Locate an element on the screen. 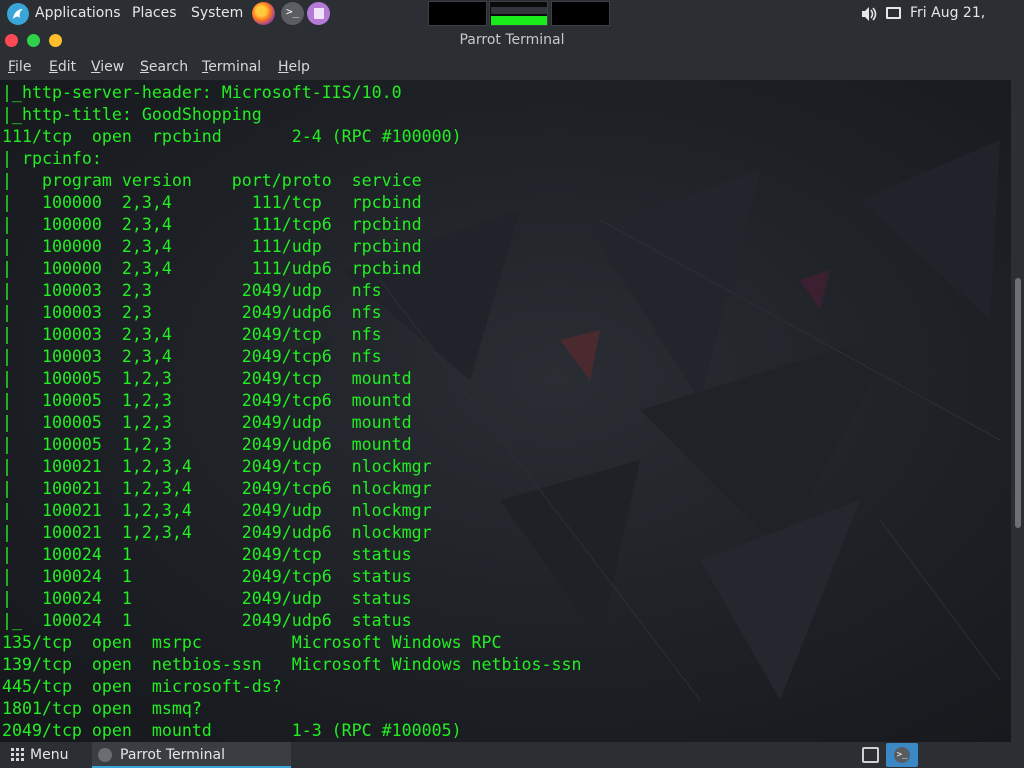 This screenshot has width=1024, height=768. terminal-line: | 100024 1 2049/tcp6 status is located at coordinates (207, 576).